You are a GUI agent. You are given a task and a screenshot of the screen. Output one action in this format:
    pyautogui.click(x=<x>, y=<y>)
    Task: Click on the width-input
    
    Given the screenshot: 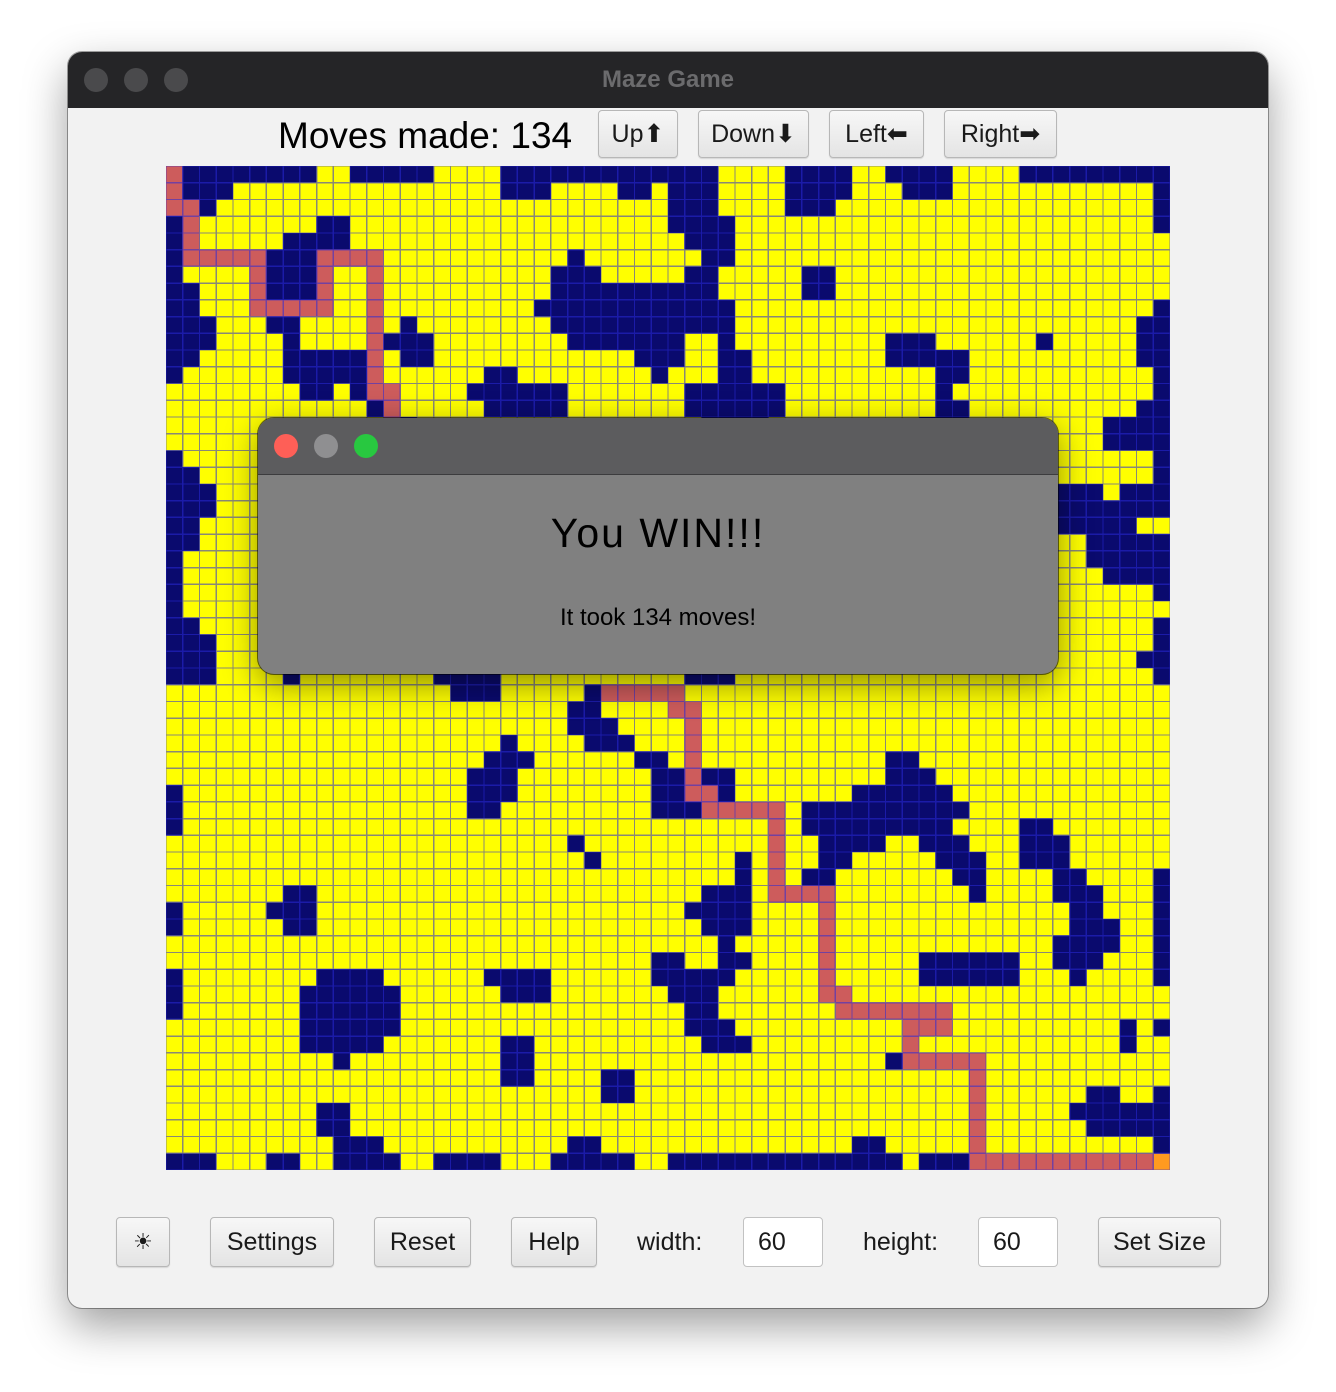 What is the action you would take?
    pyautogui.click(x=783, y=1242)
    